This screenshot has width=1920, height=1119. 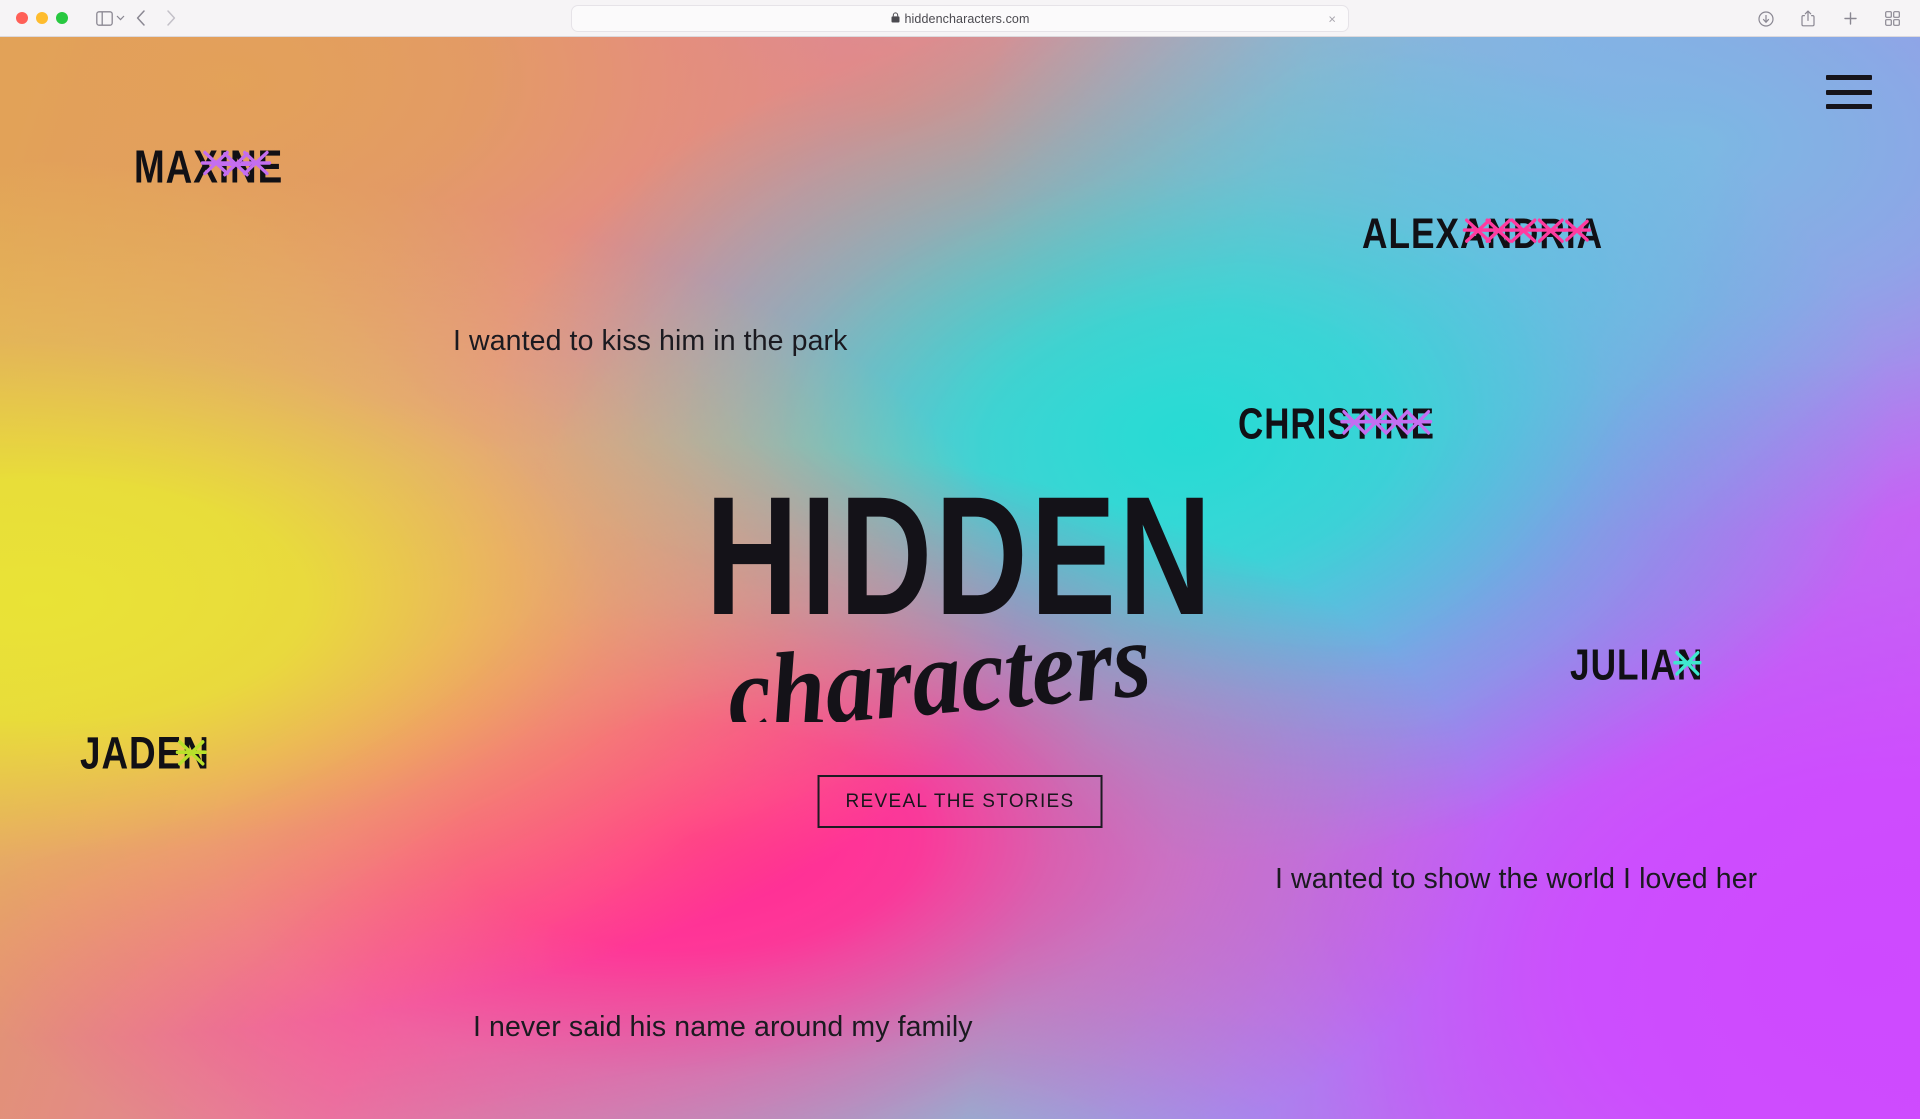 I want to click on name-text: JULIAN, so click(x=1637, y=665).